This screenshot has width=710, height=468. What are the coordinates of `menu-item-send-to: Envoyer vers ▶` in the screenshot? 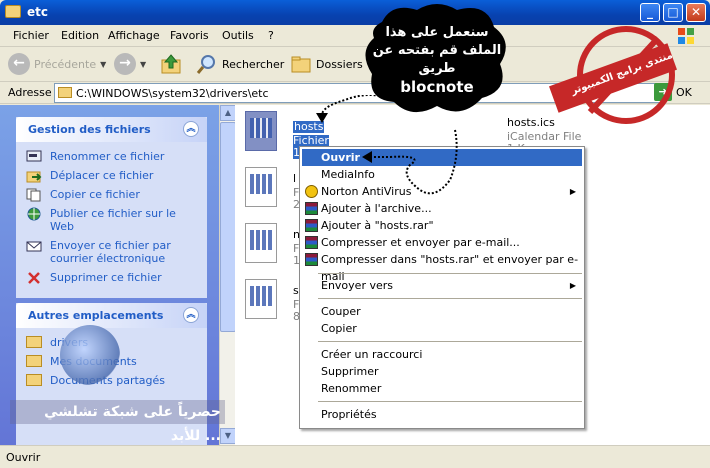 It's located at (442, 285).